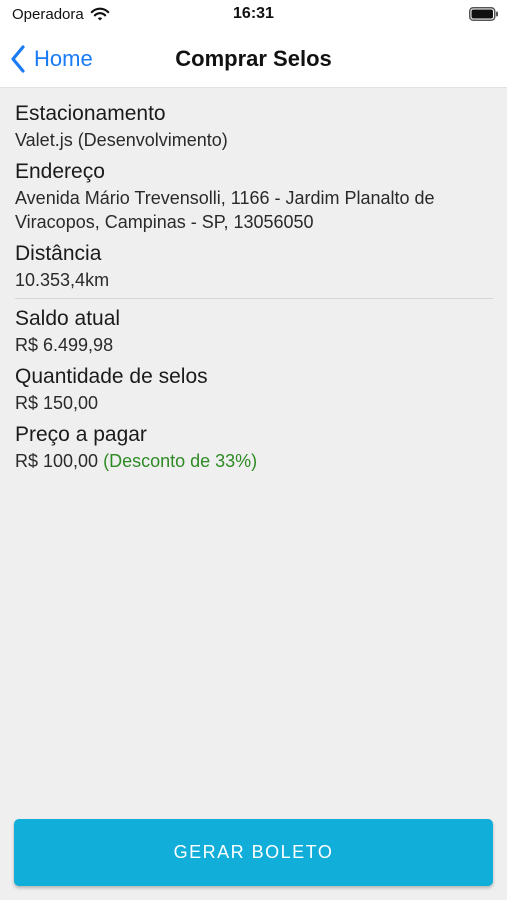 The width and height of the screenshot is (507, 900). Describe the element at coordinates (255, 389) in the screenshot. I see `stamps-section: Quantidade de selos R$ 150,00` at that location.